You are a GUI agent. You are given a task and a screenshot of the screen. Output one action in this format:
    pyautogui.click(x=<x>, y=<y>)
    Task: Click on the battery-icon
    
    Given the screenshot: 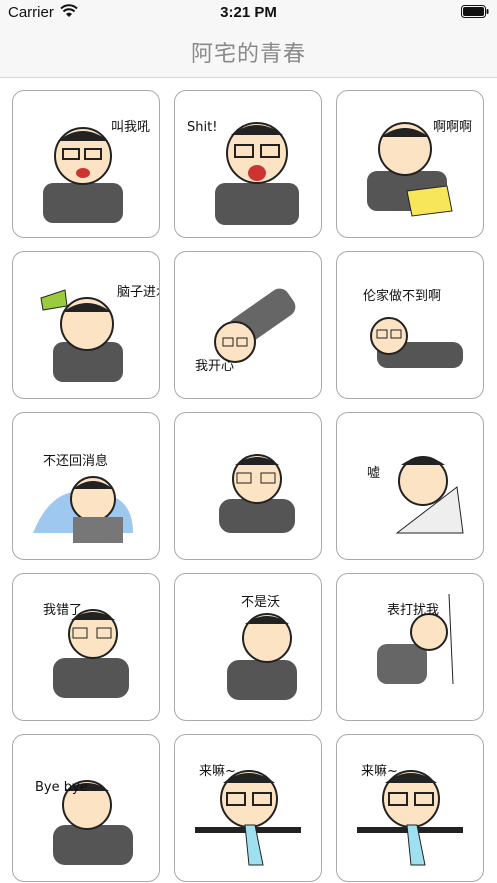 What is the action you would take?
    pyautogui.click(x=475, y=11)
    